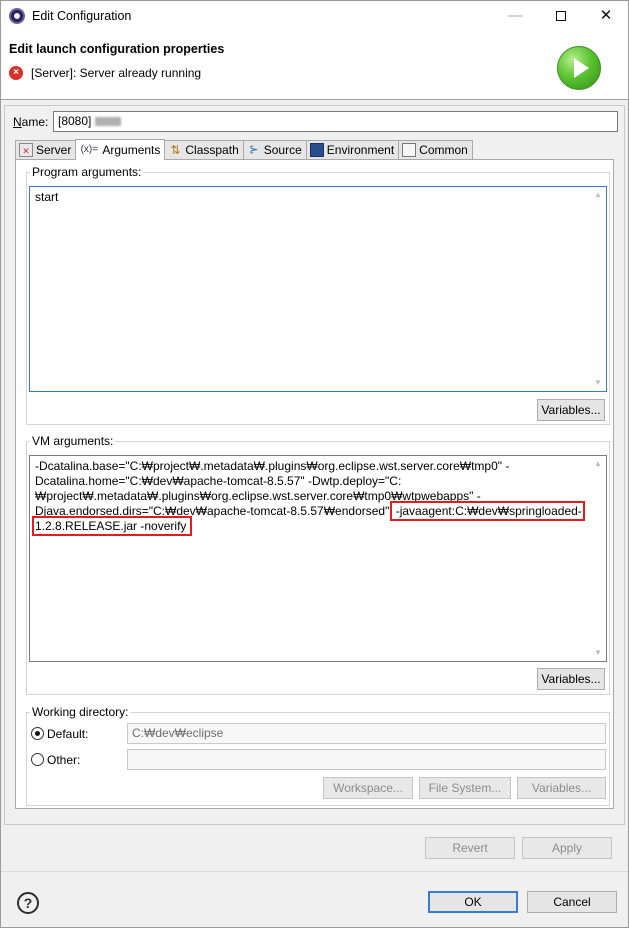 Image resolution: width=629 pixels, height=928 pixels. What do you see at coordinates (37, 759) in the screenshot?
I see `other-radio` at bounding box center [37, 759].